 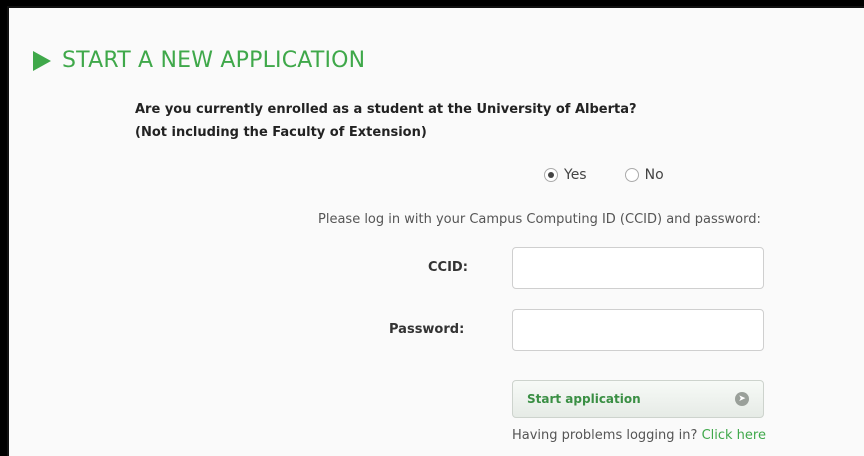 What do you see at coordinates (214, 60) in the screenshot?
I see `section-title: START A NEW APPLICATION` at bounding box center [214, 60].